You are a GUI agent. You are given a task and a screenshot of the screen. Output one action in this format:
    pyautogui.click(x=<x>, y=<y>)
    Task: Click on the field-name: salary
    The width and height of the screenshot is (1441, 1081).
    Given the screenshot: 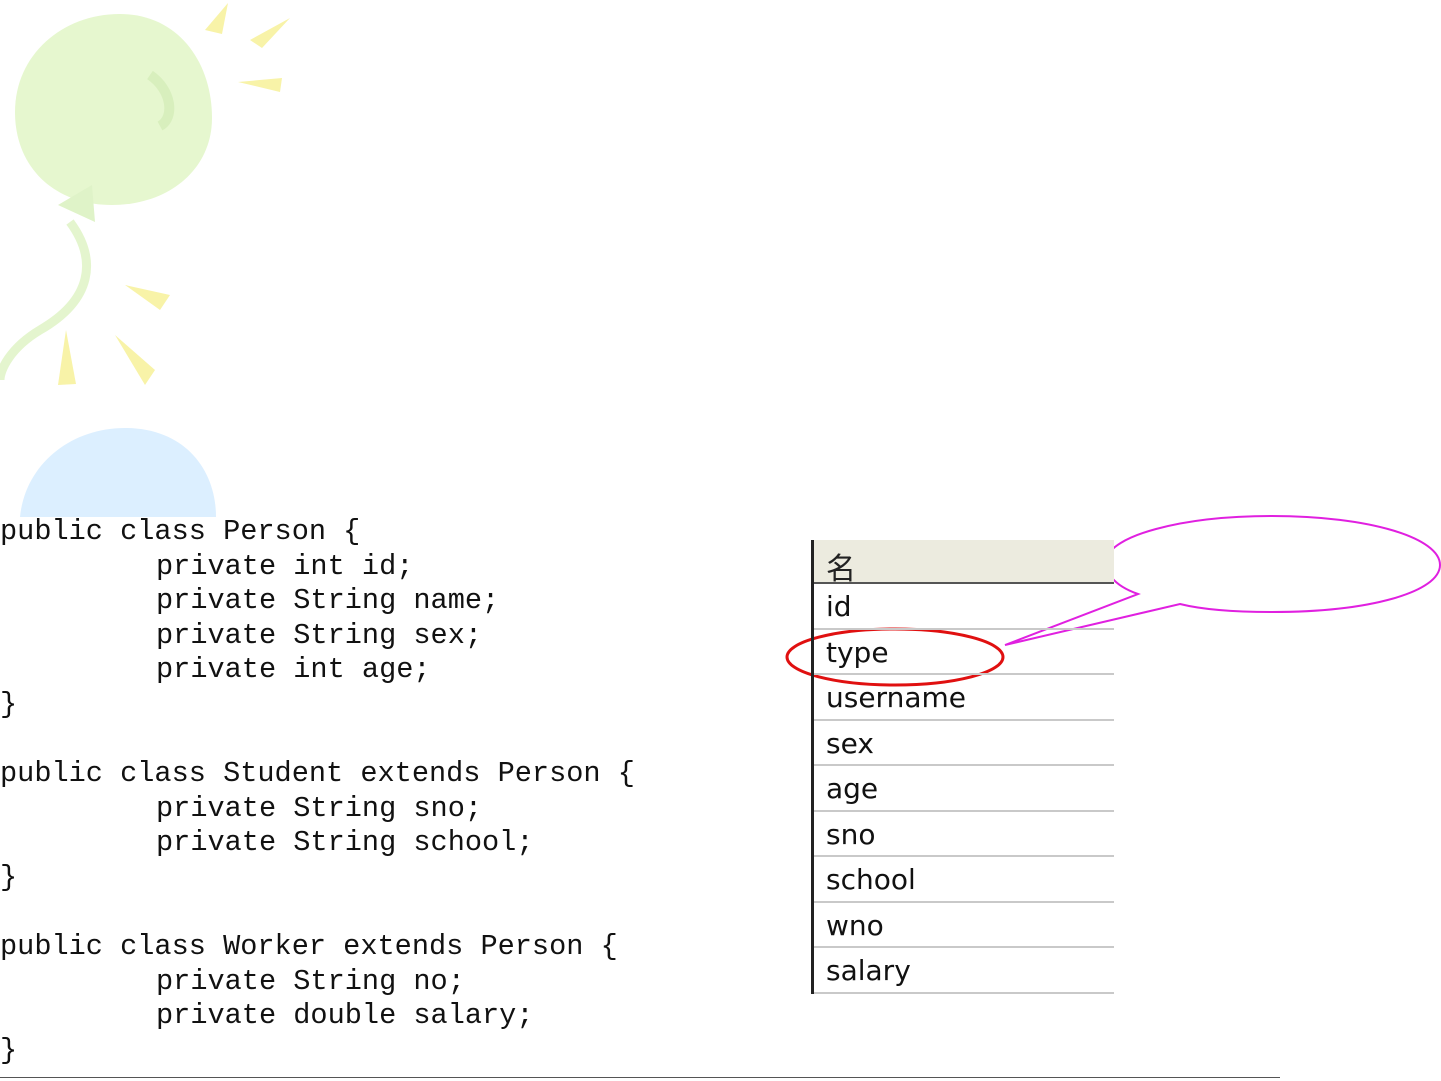 What is the action you would take?
    pyautogui.click(x=868, y=970)
    